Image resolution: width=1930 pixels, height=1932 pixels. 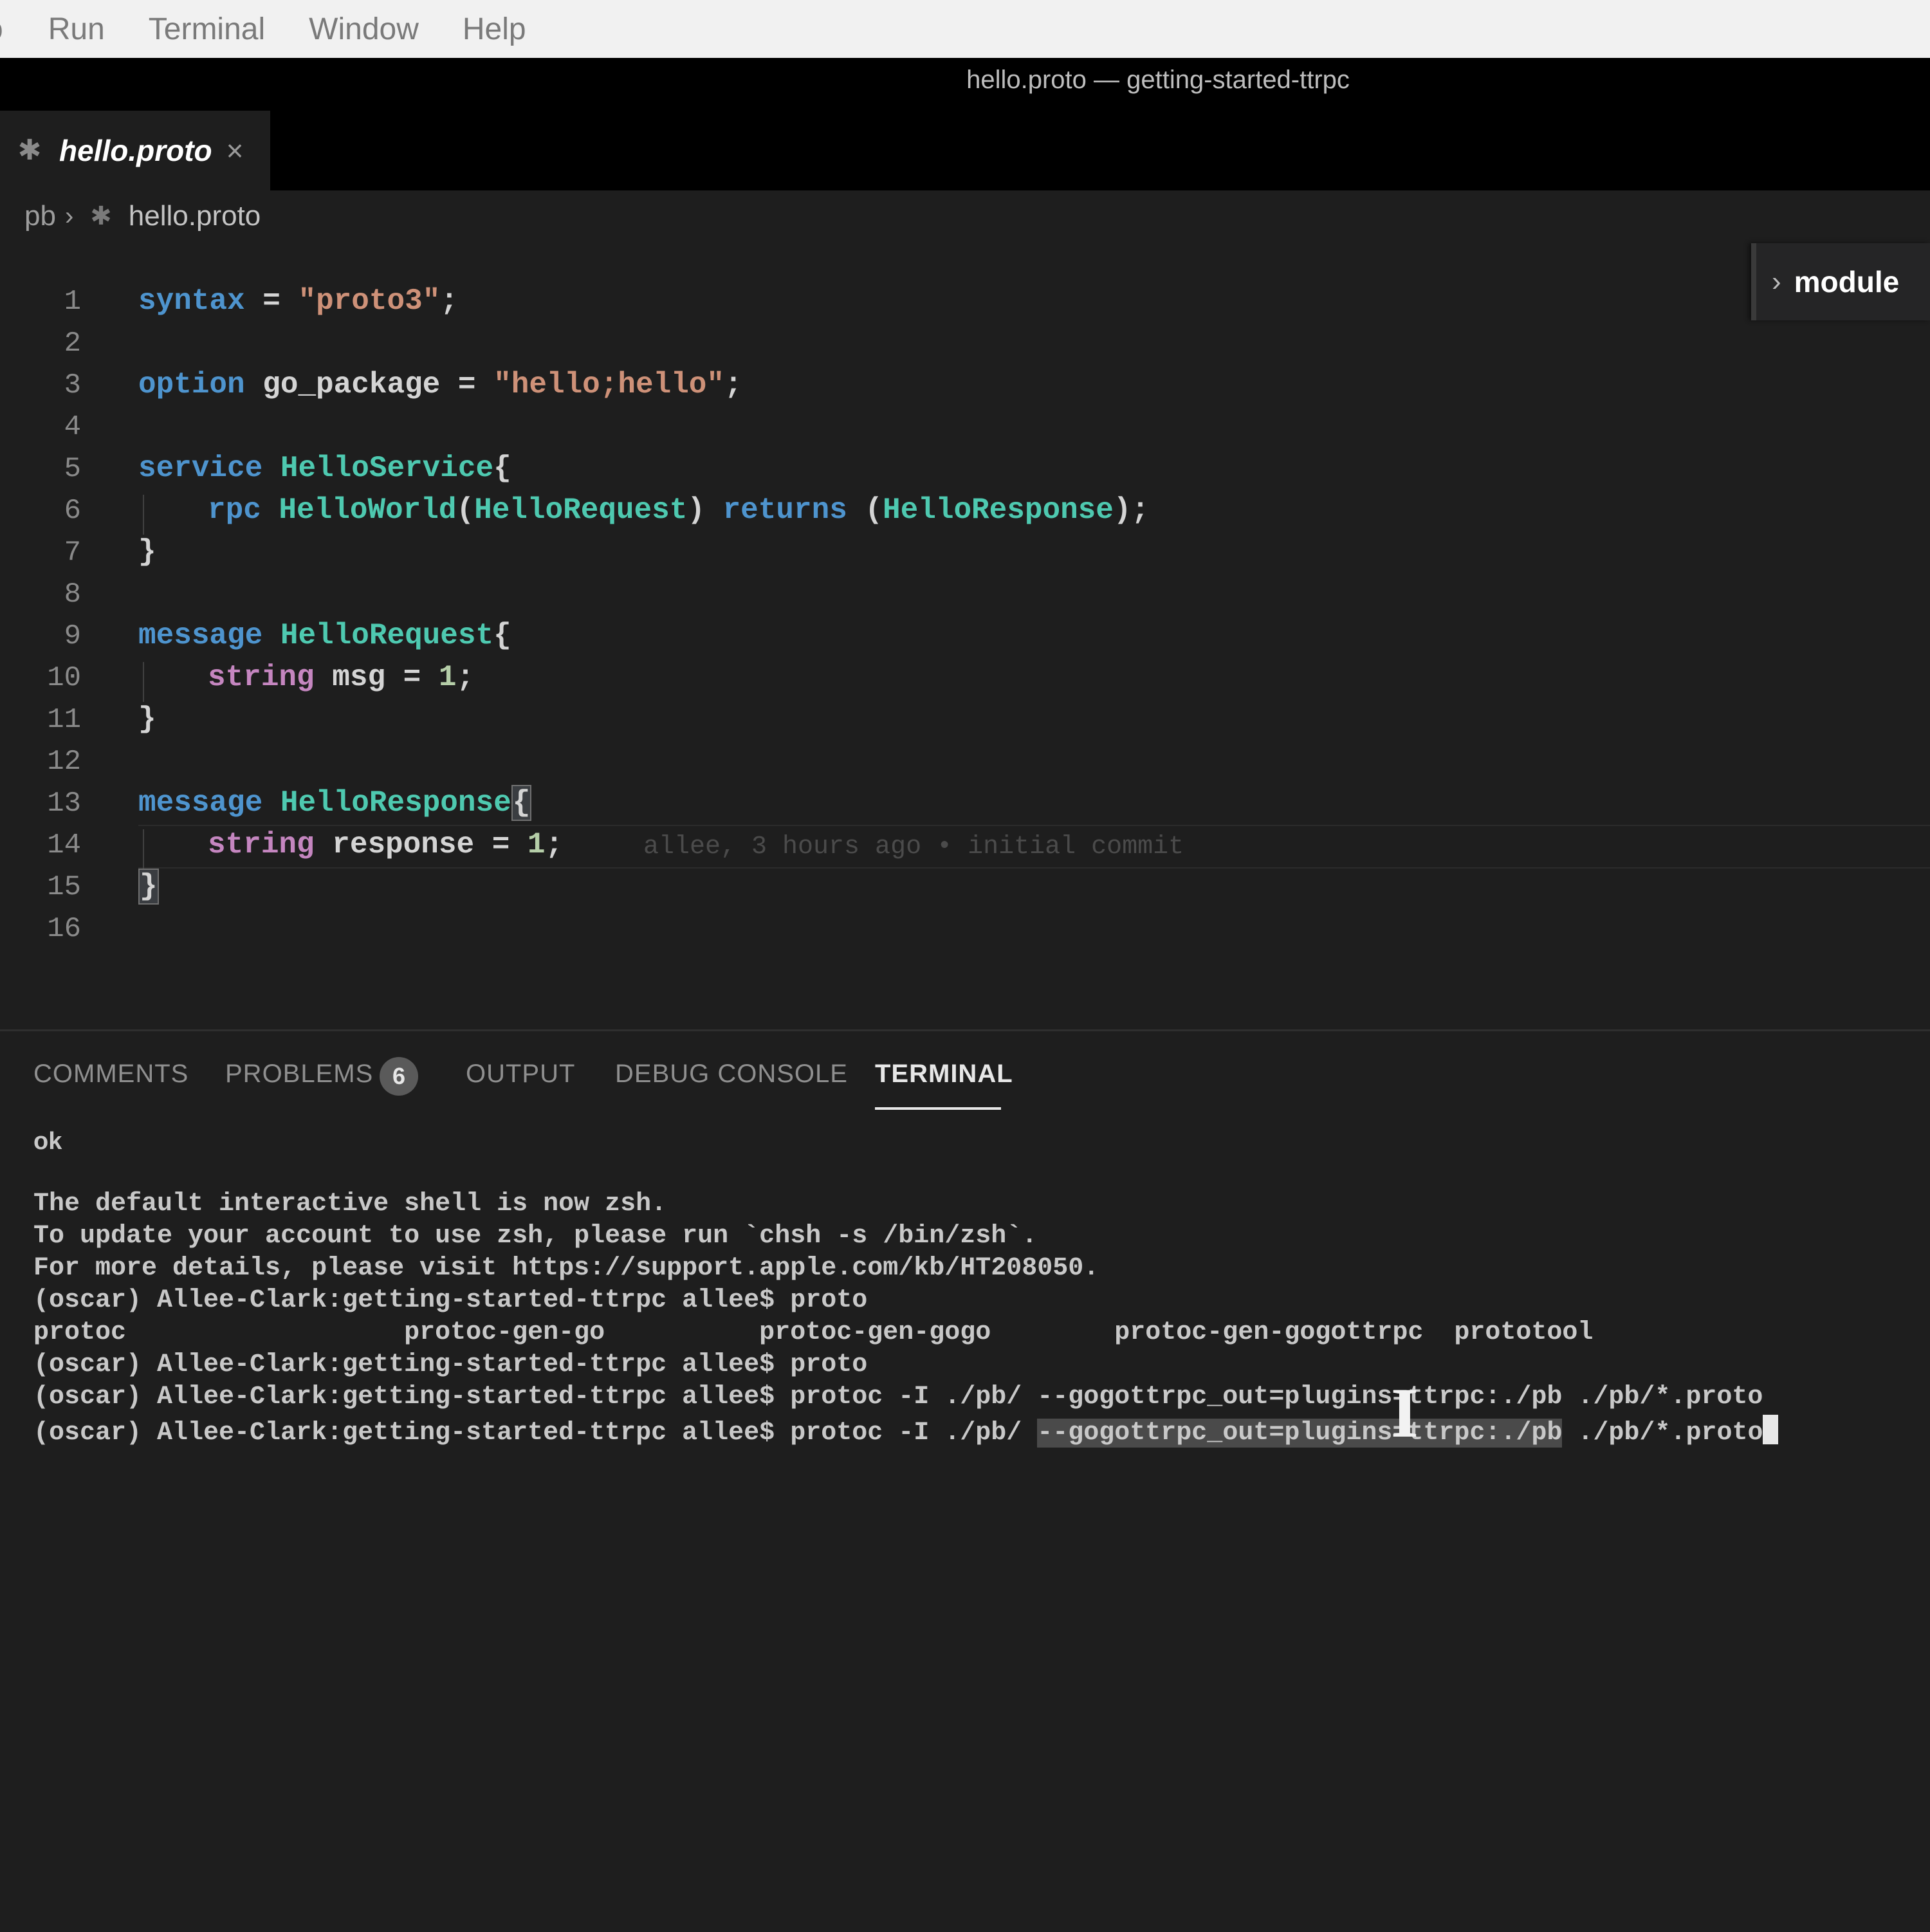 I want to click on tab-label: hello.proto, so click(x=135, y=150).